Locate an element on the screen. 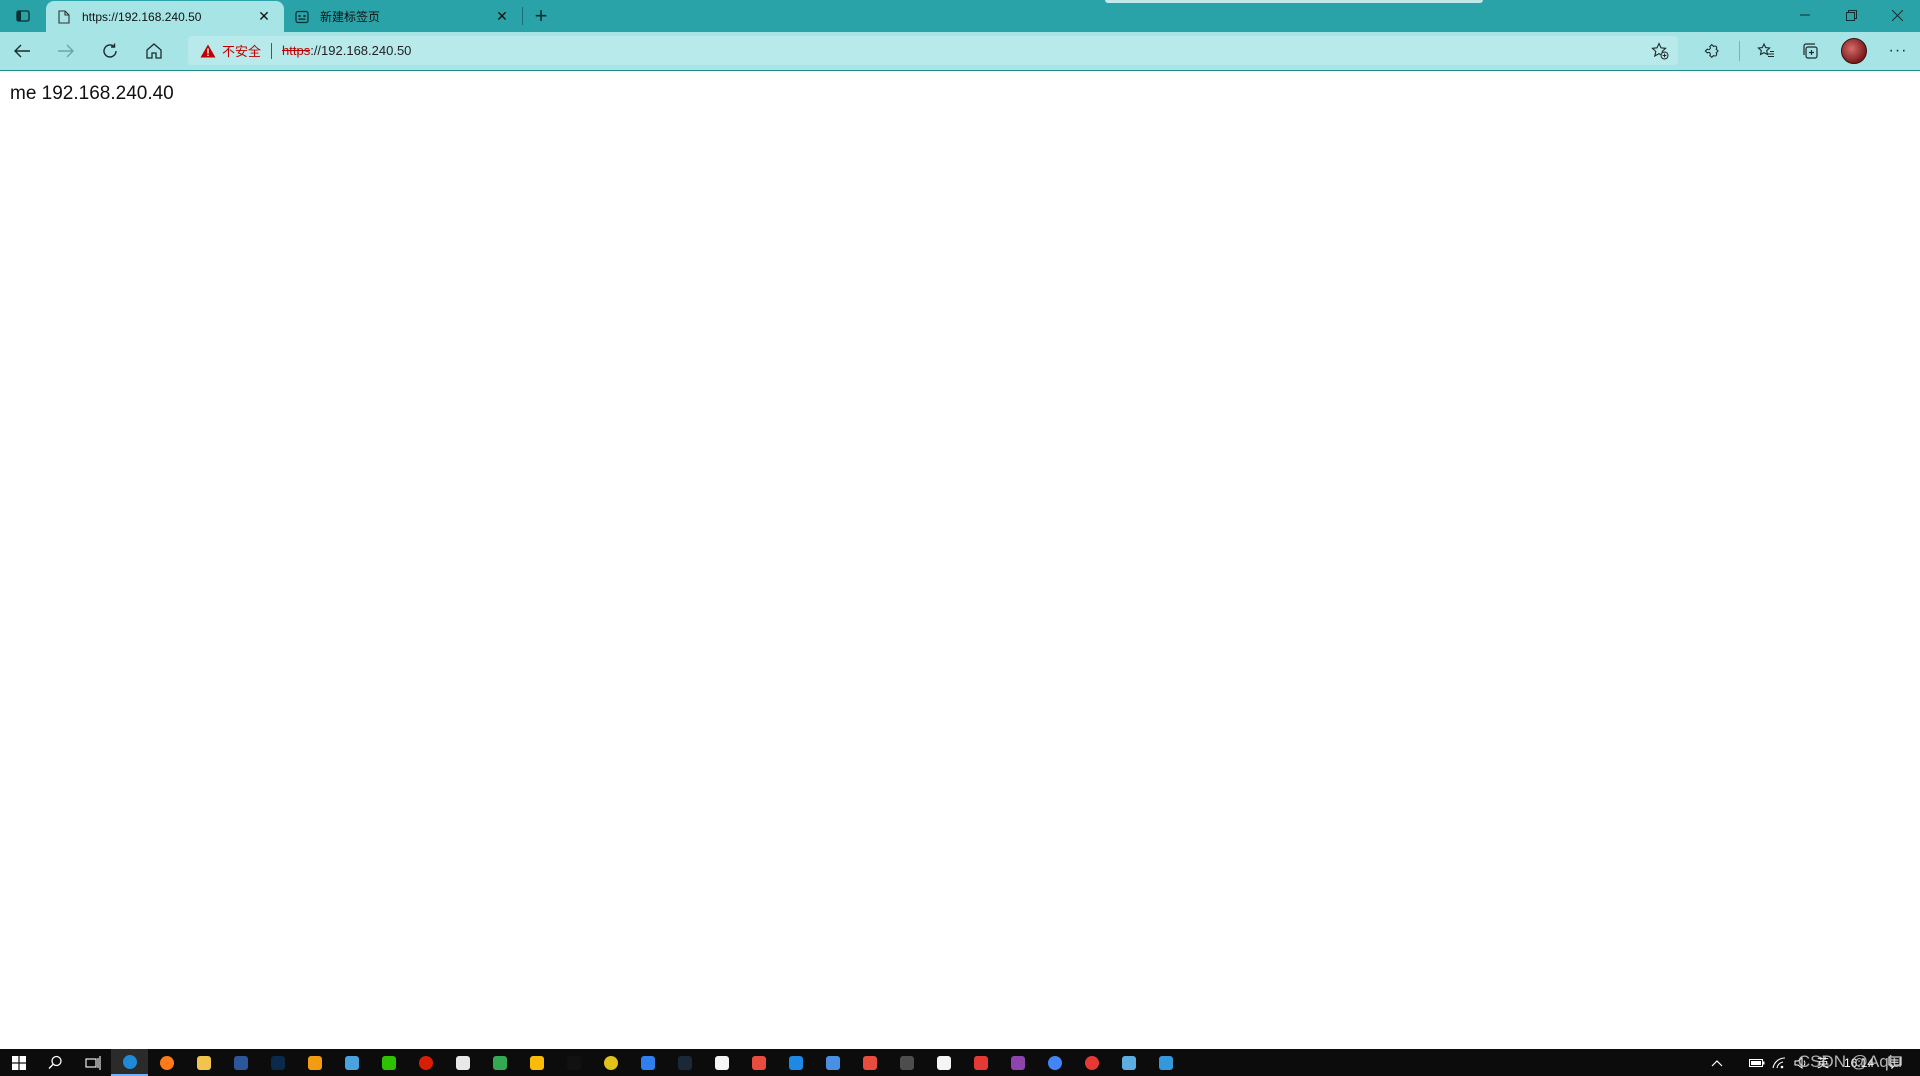 The image size is (1920, 1076). taskbar-app-netease-music is located at coordinates (425, 1062).